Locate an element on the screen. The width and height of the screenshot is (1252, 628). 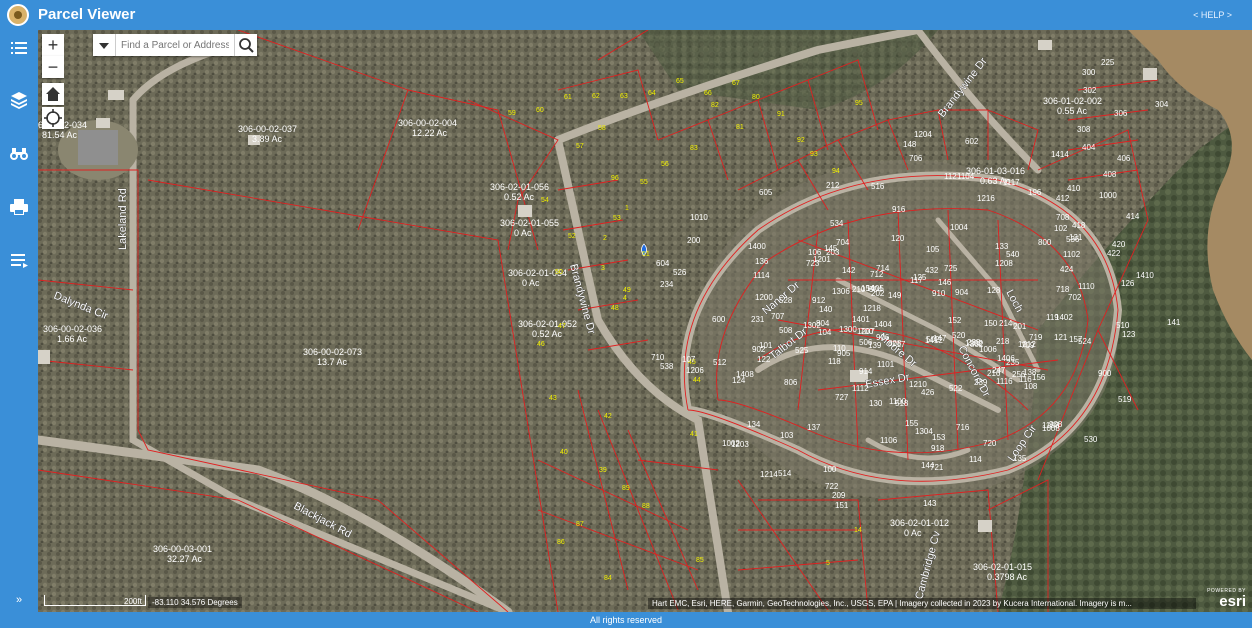
lot-number-label: 718 is located at coordinates (1063, 289).